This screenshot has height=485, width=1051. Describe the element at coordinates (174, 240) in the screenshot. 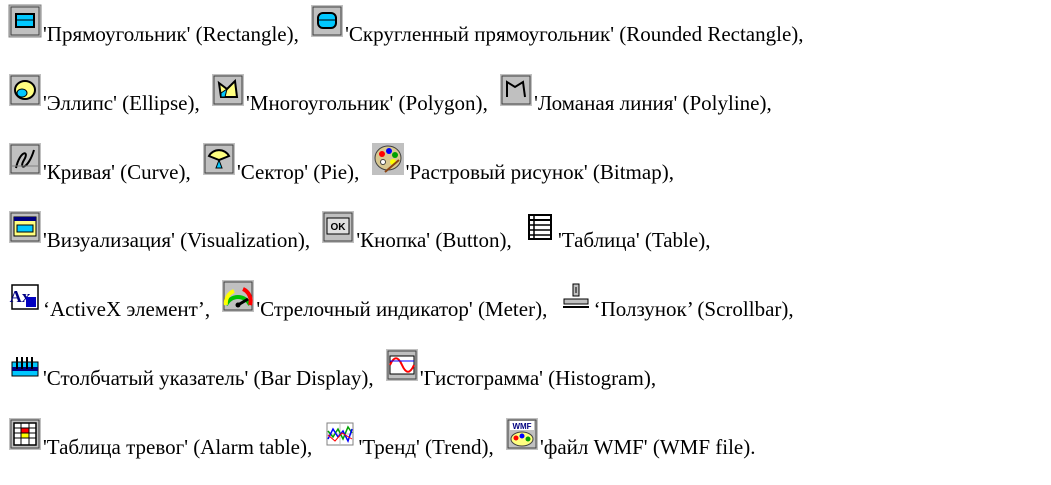

I see `label: 'Визуализация' (Visualization)` at that location.